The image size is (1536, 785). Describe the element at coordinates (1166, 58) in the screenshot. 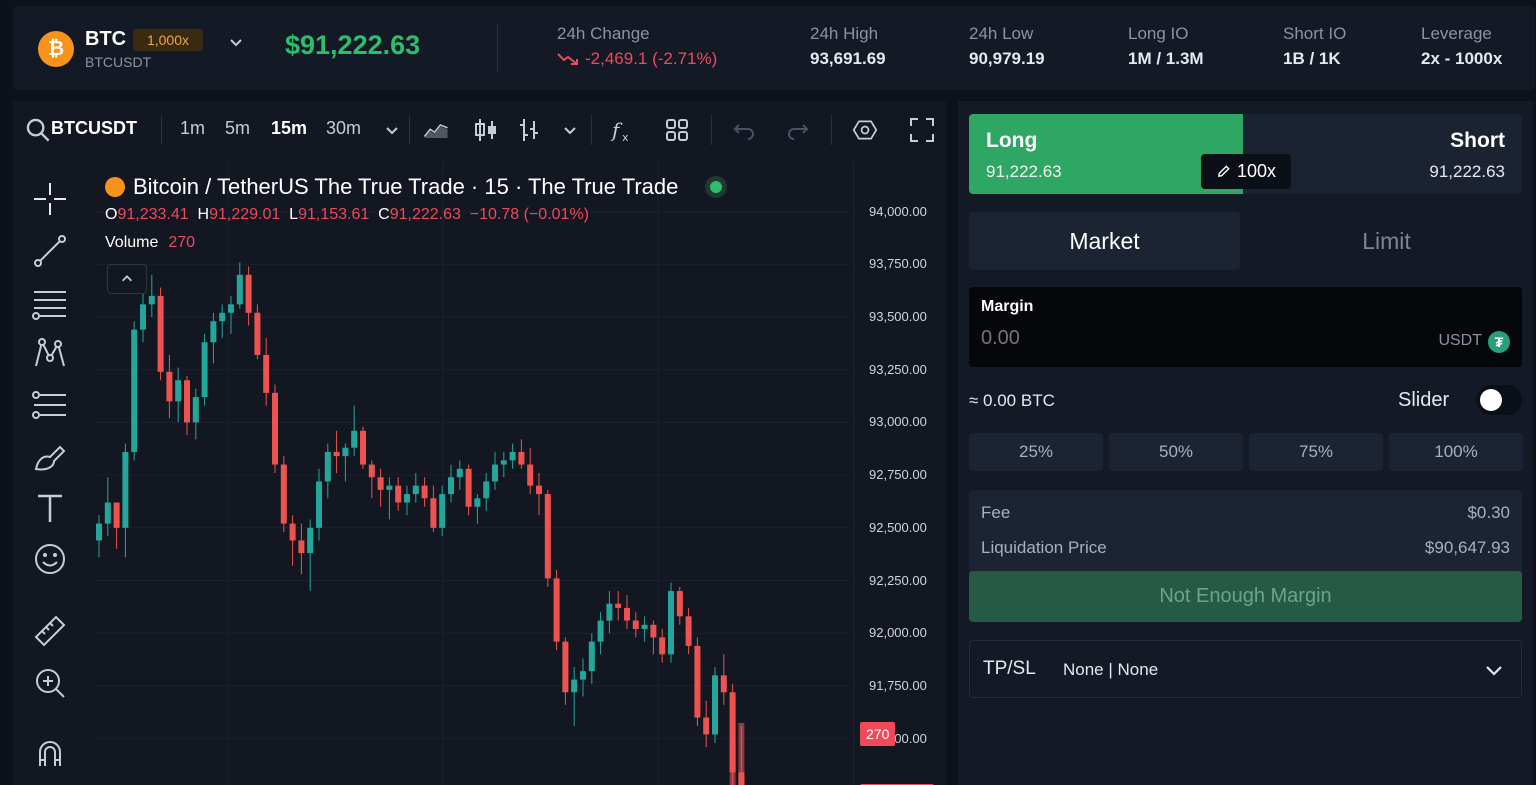

I see `stat-value: 1M / 1.3M` at that location.